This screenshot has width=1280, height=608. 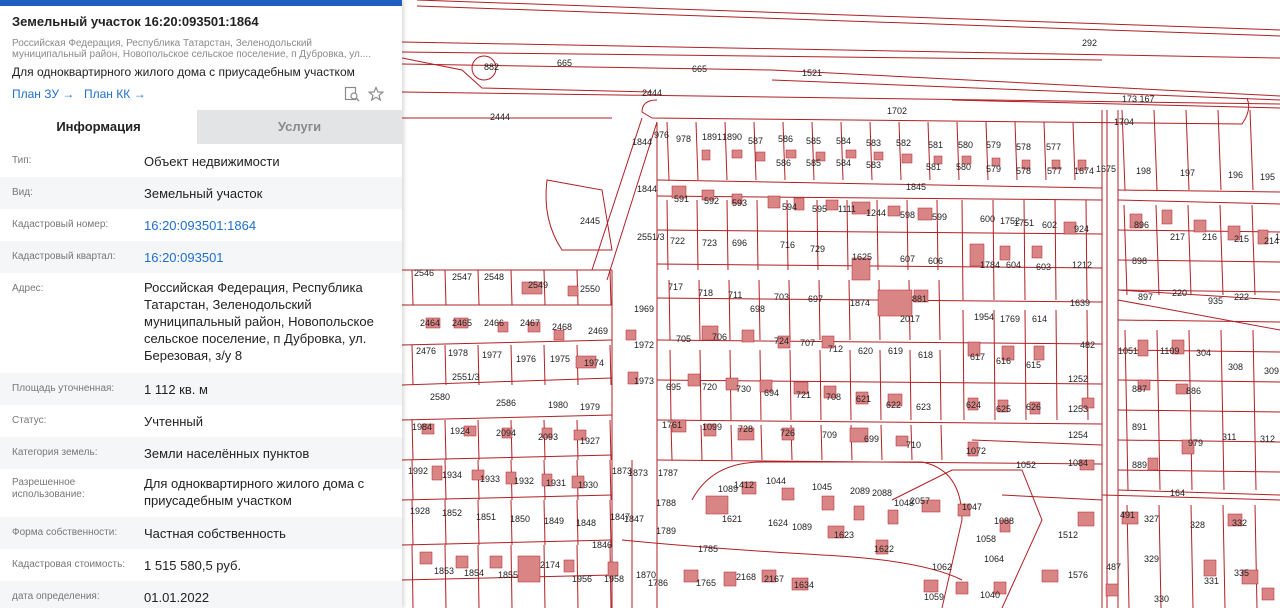 What do you see at coordinates (524, 481) in the screenshot?
I see `parcel-number-label: 1932` at bounding box center [524, 481].